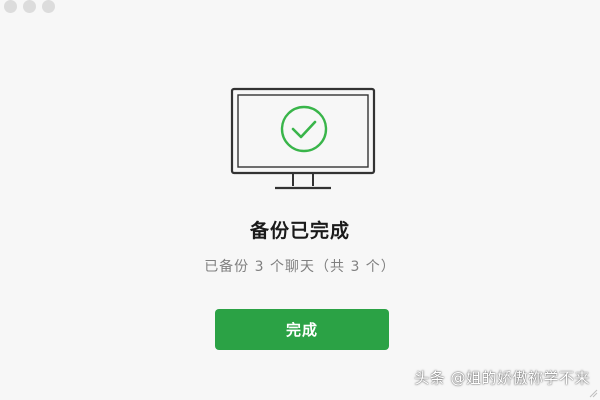  I want to click on maximize-window-button, so click(48, 6).